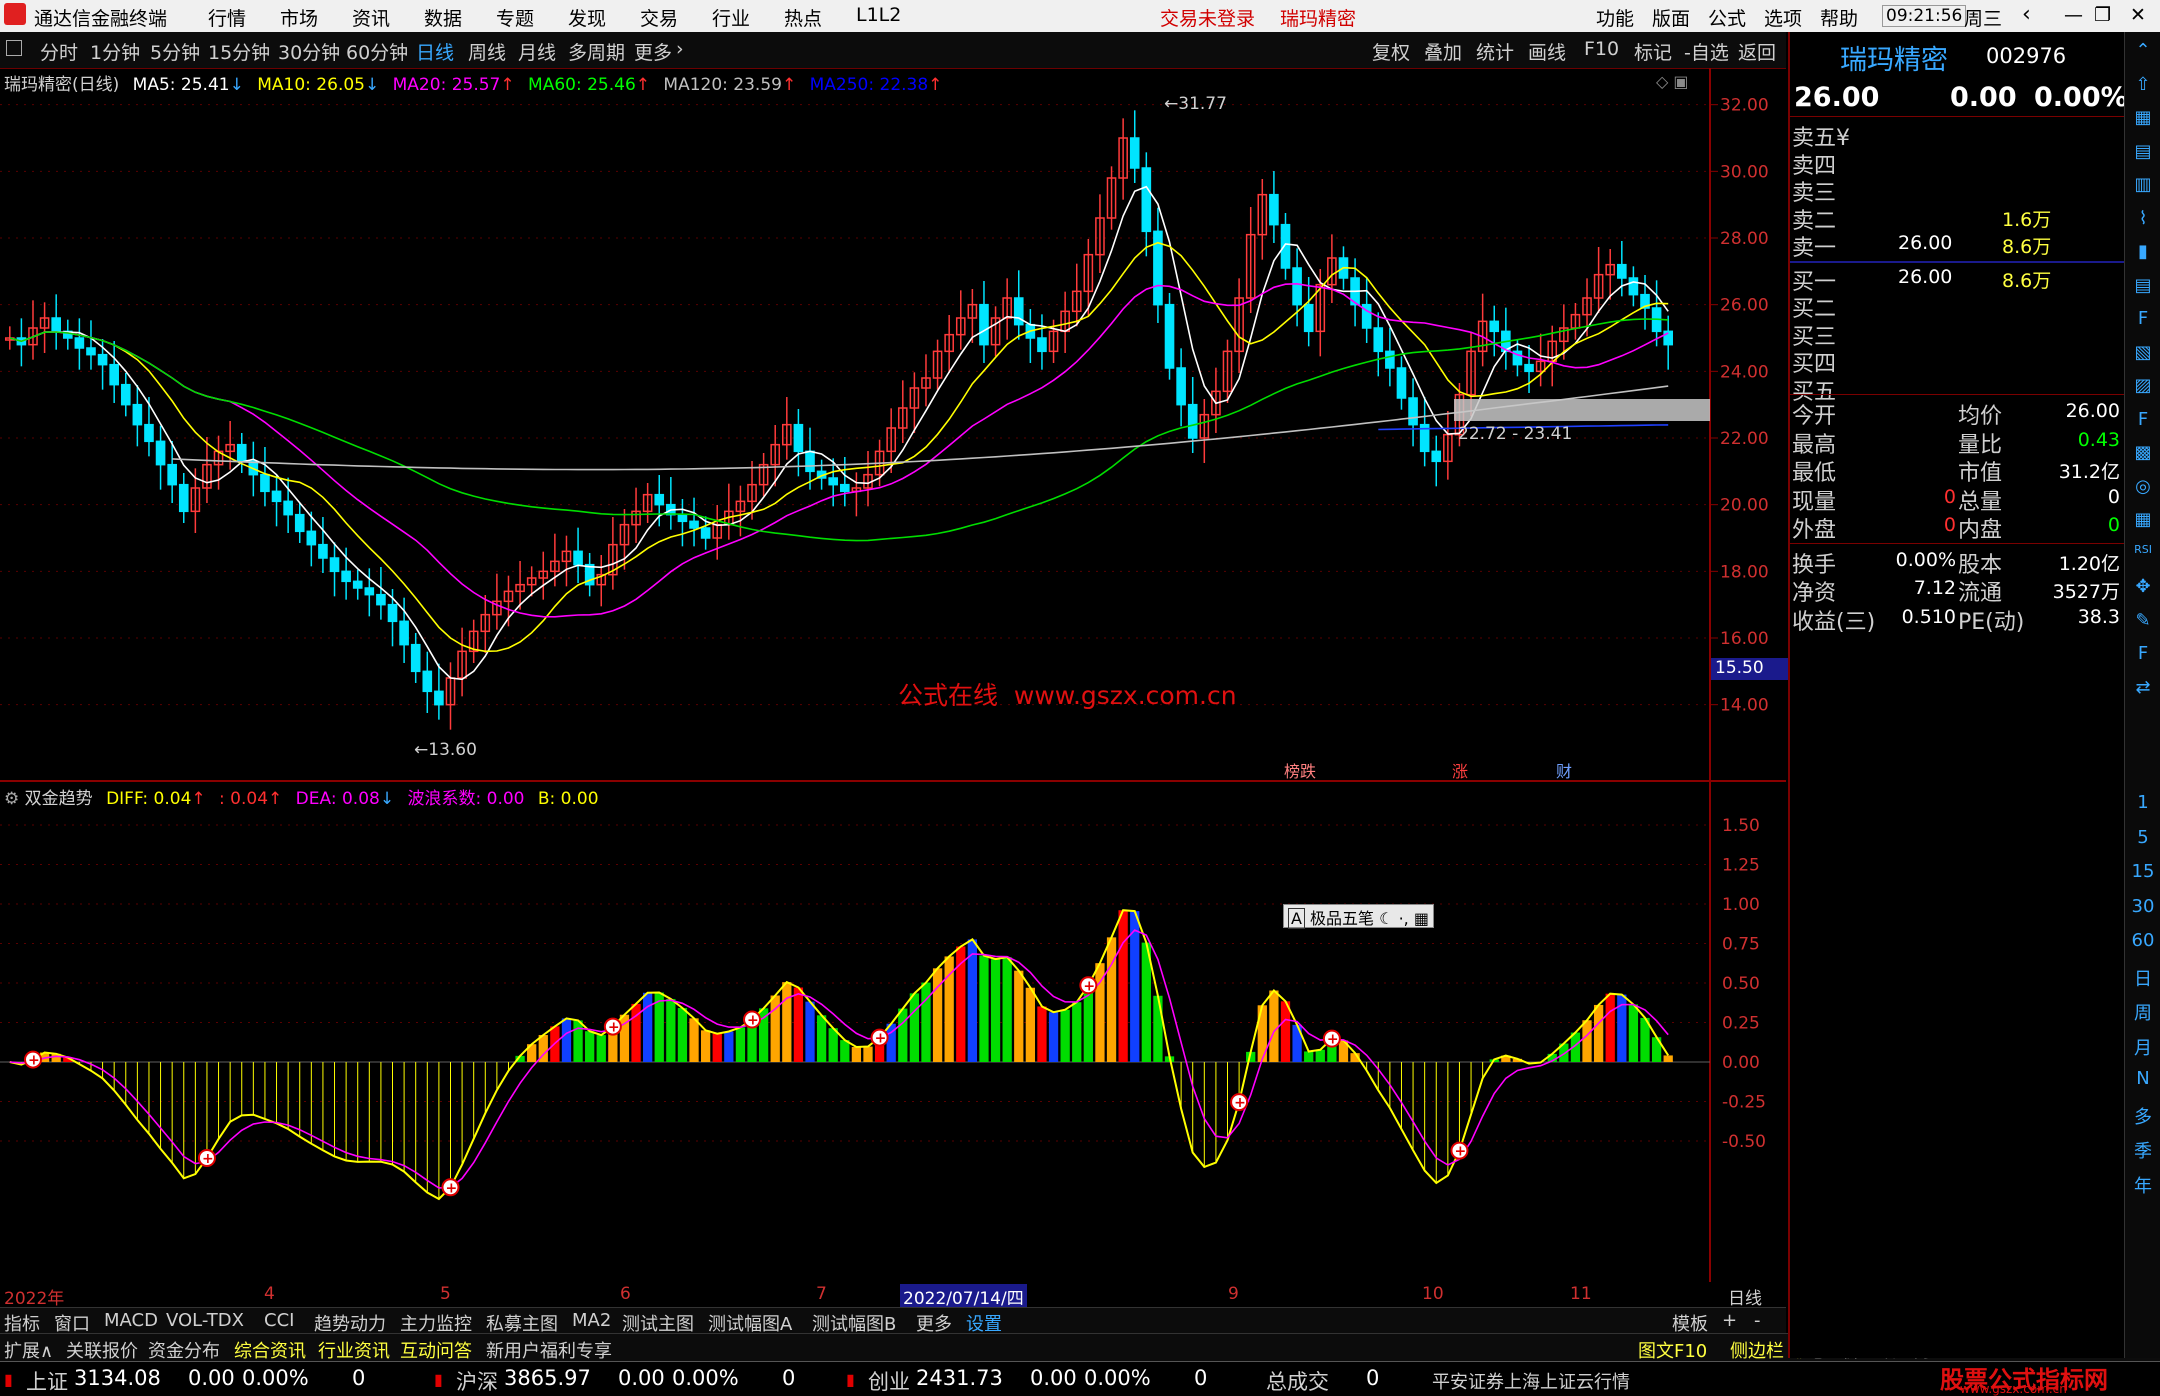  Describe the element at coordinates (28, 1350) in the screenshot. I see `info-tab-0: 扩展∧` at that location.